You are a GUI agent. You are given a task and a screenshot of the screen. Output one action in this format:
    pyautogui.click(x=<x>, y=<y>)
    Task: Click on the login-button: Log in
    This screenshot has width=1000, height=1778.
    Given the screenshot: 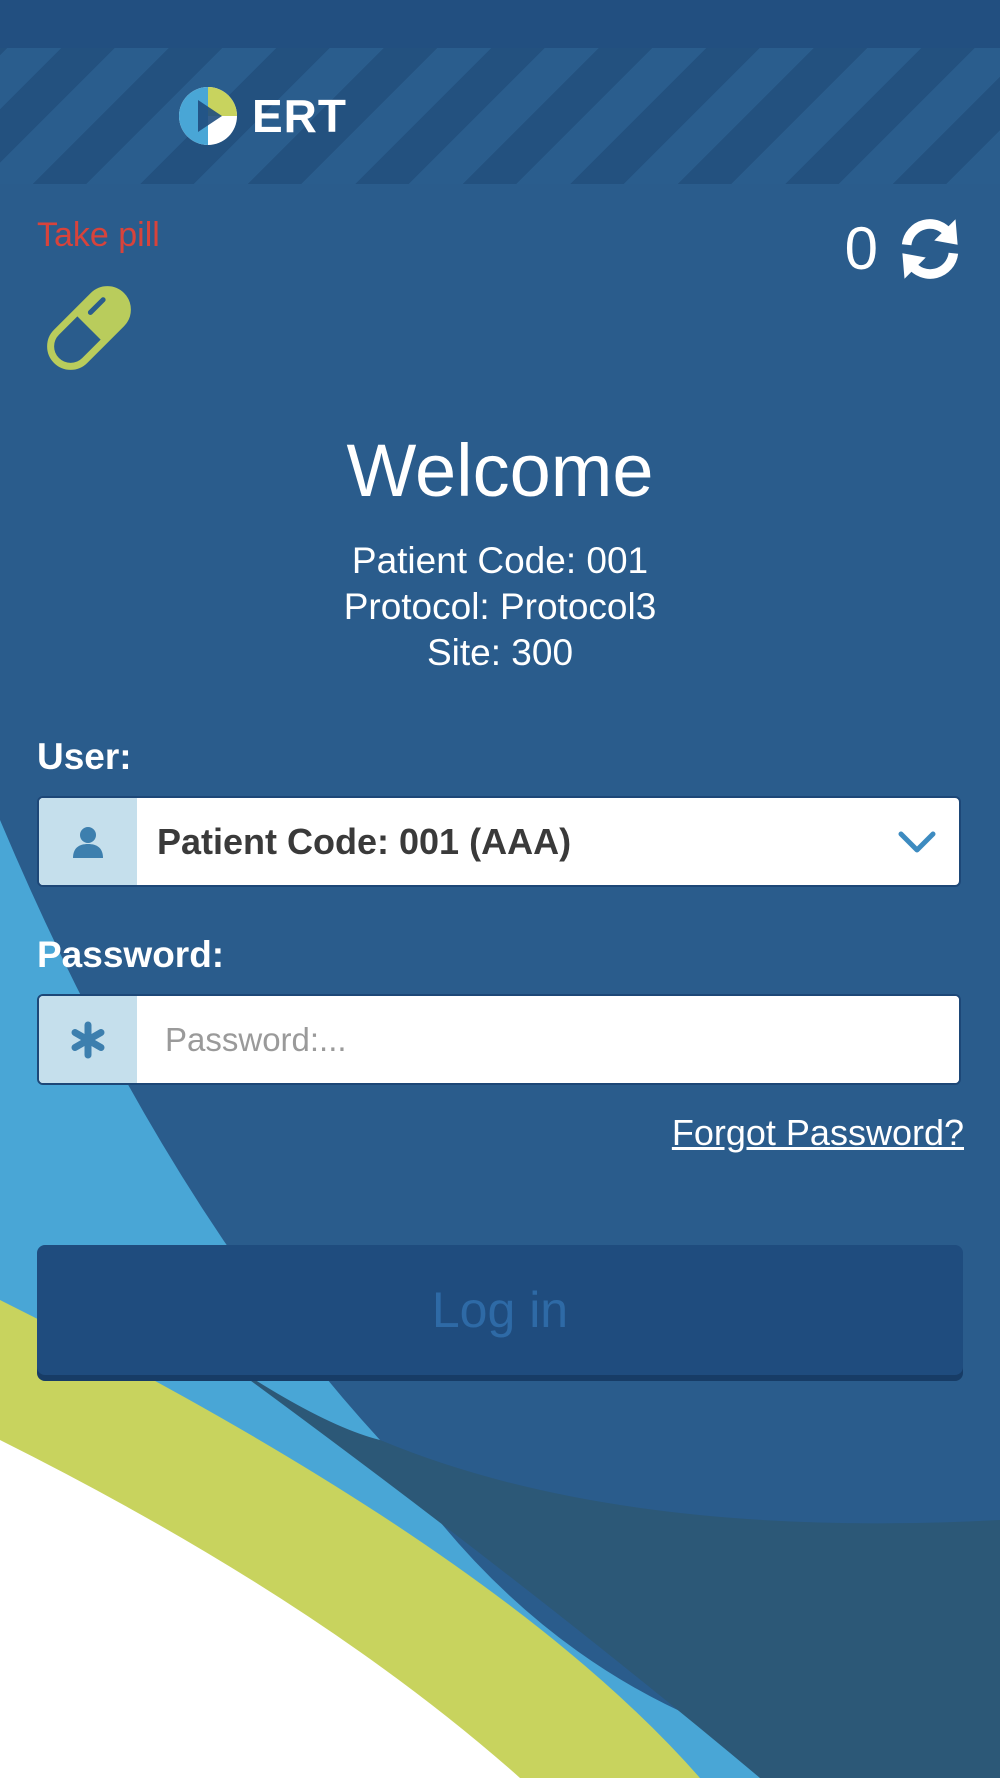 What is the action you would take?
    pyautogui.click(x=500, y=1310)
    